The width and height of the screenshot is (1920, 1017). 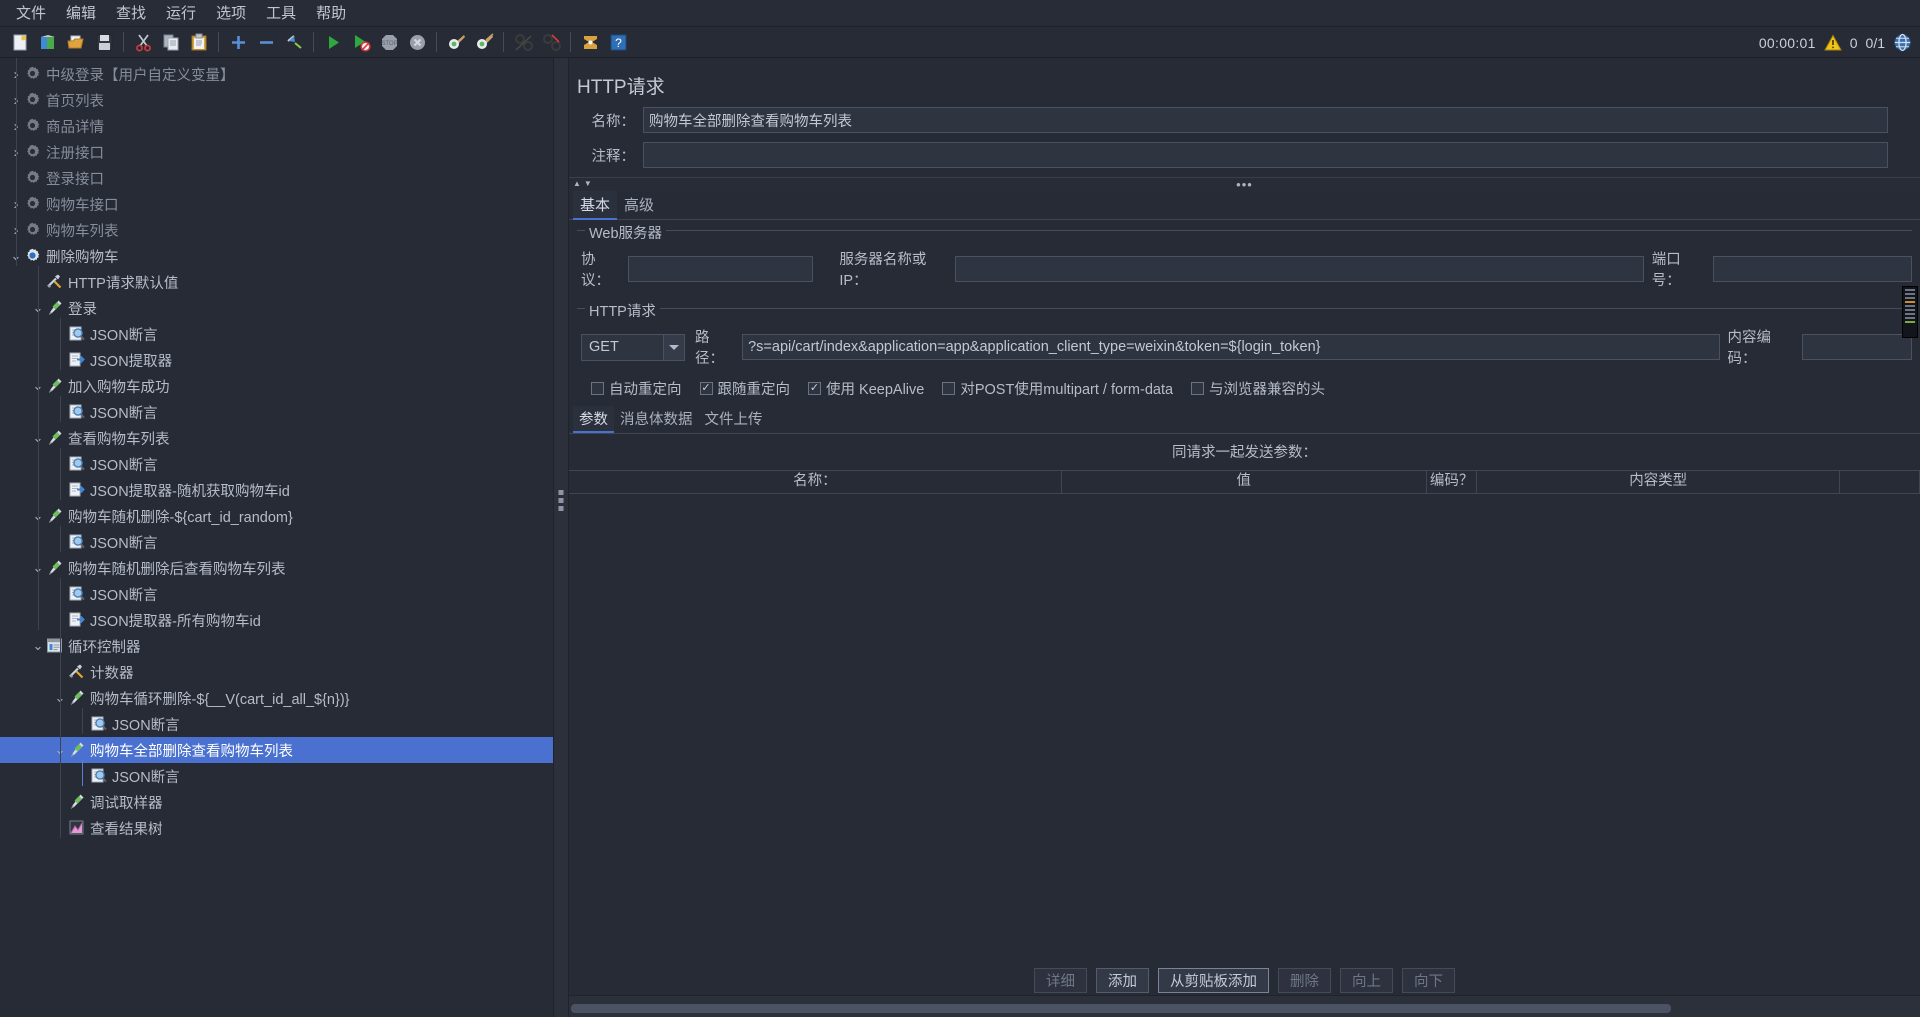 What do you see at coordinates (561, 500) in the screenshot?
I see `splitter-grip` at bounding box center [561, 500].